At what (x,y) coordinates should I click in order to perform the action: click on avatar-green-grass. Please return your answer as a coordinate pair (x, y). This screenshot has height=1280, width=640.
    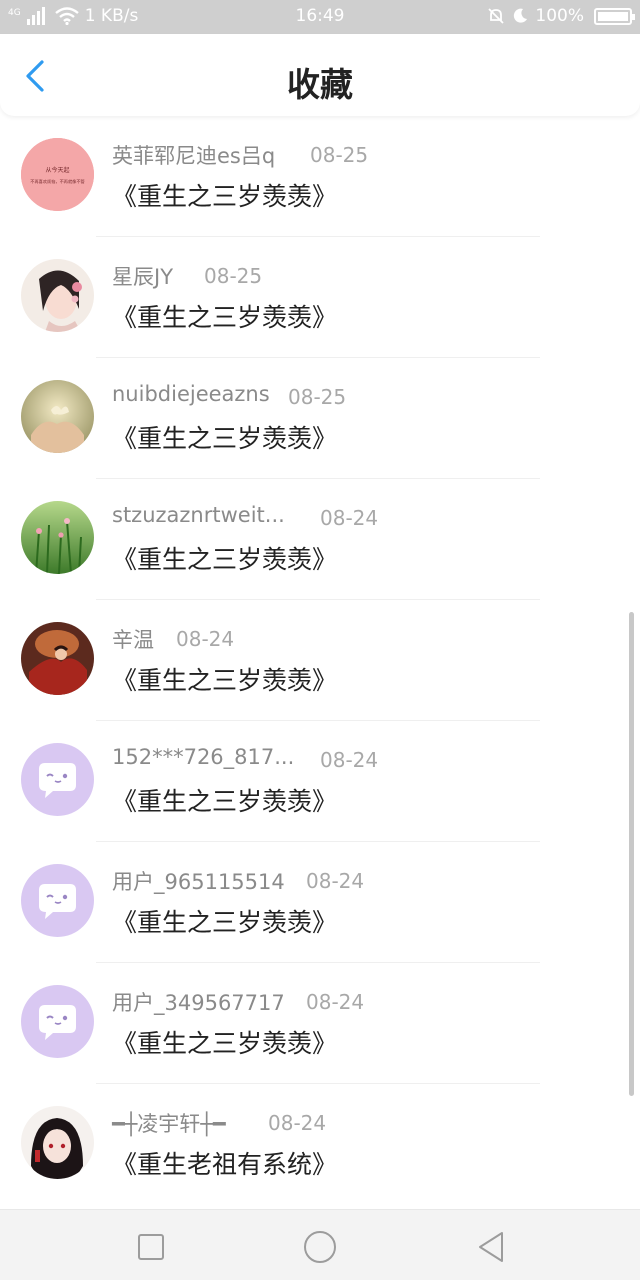
    Looking at the image, I should click on (57, 537).